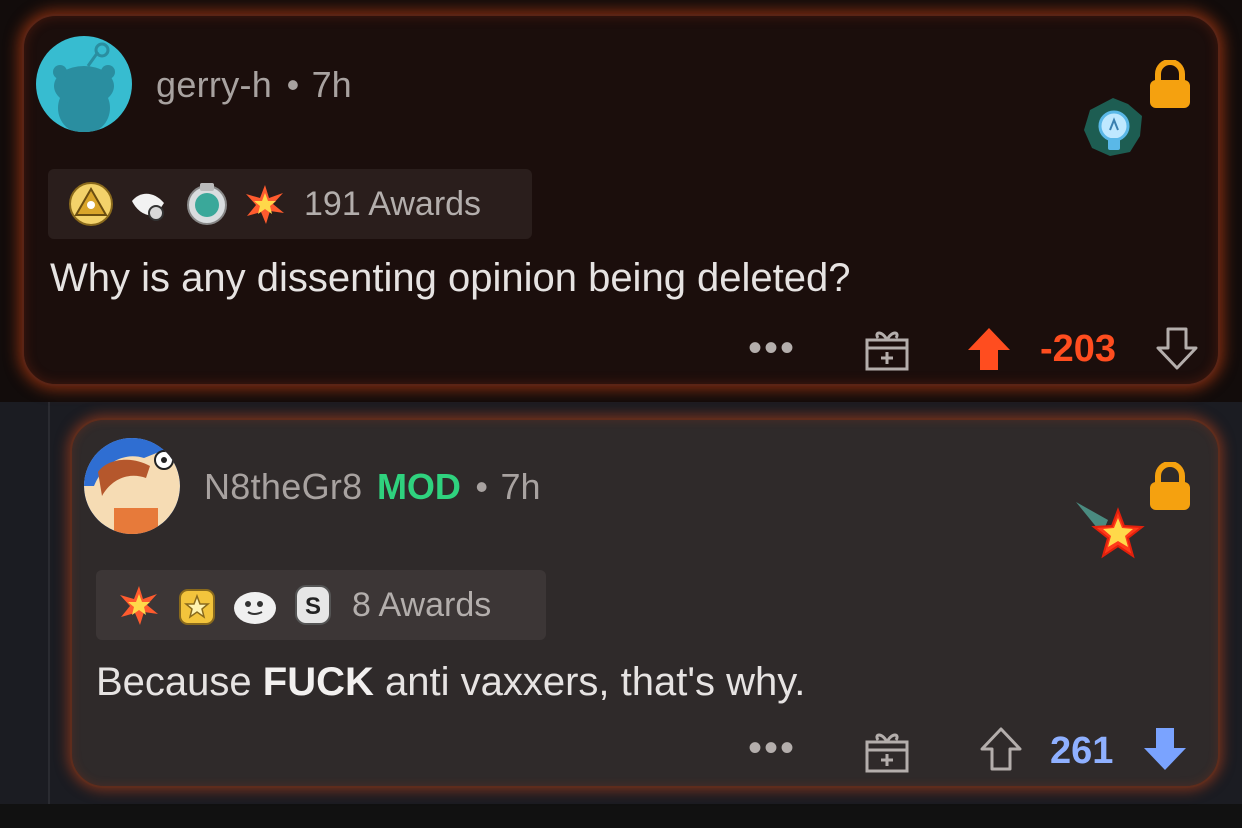 This screenshot has height=828, width=1242. Describe the element at coordinates (197, 605) in the screenshot. I see `star-badge-award-icon` at that location.